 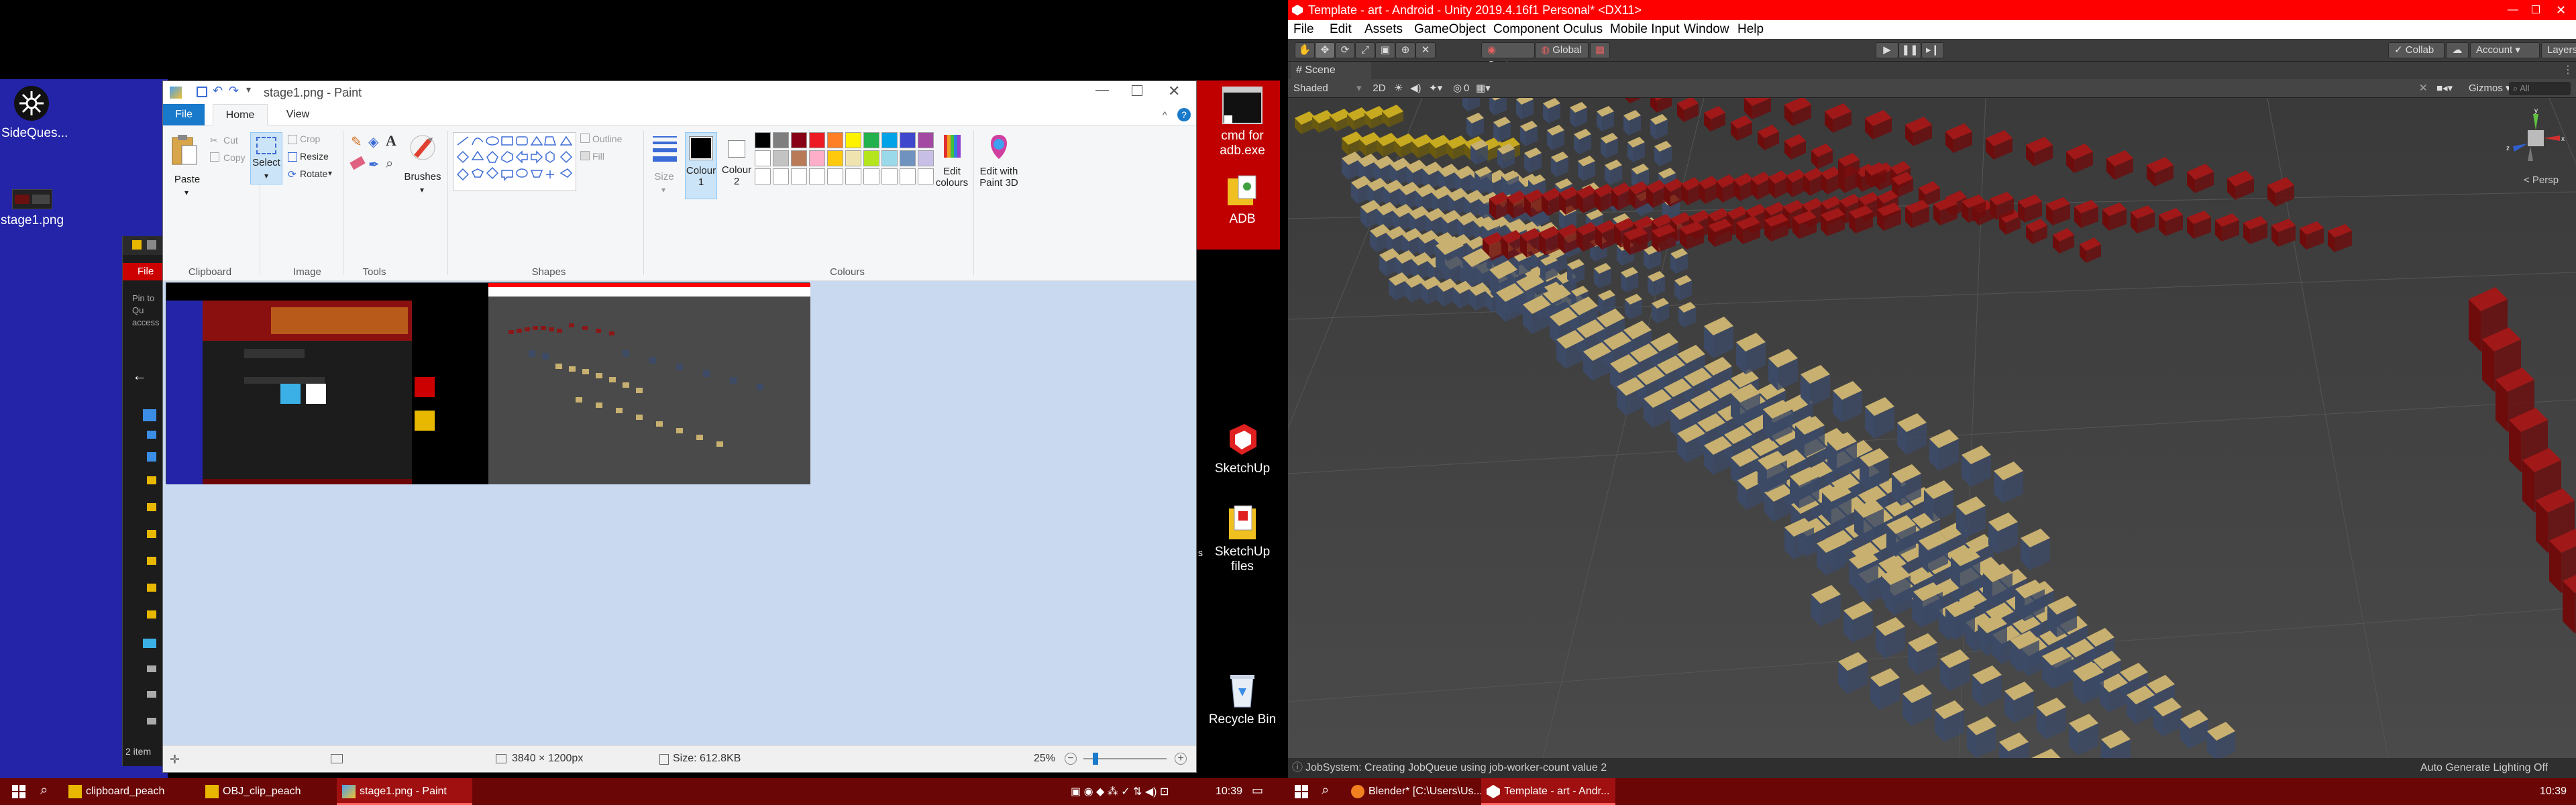 What do you see at coordinates (298, 114) in the screenshot?
I see `tab-view: View` at bounding box center [298, 114].